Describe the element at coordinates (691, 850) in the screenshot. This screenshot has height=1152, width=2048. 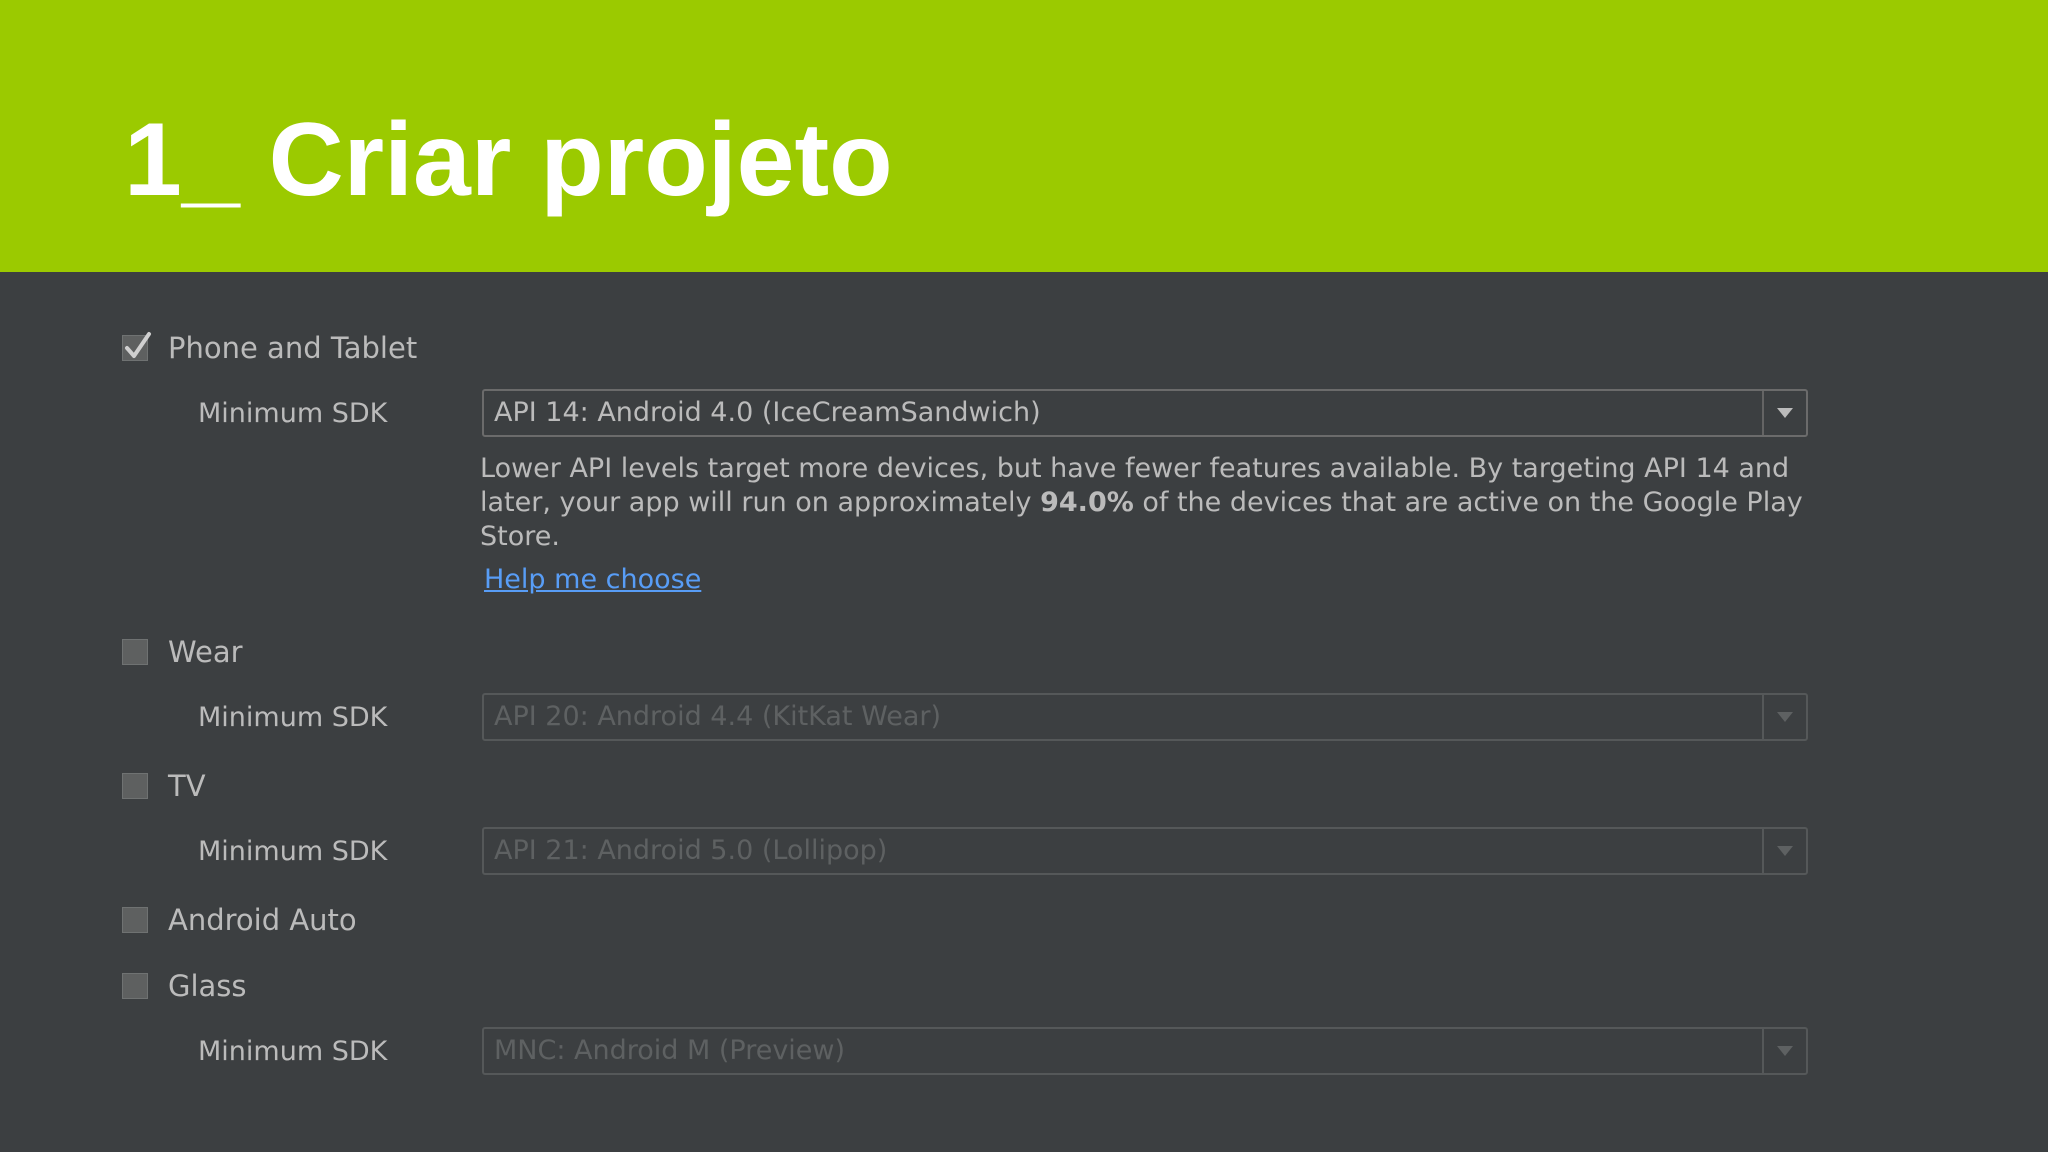
I see `tv-sdk-value: API 21: Android 5.0 (Lollipop)` at that location.